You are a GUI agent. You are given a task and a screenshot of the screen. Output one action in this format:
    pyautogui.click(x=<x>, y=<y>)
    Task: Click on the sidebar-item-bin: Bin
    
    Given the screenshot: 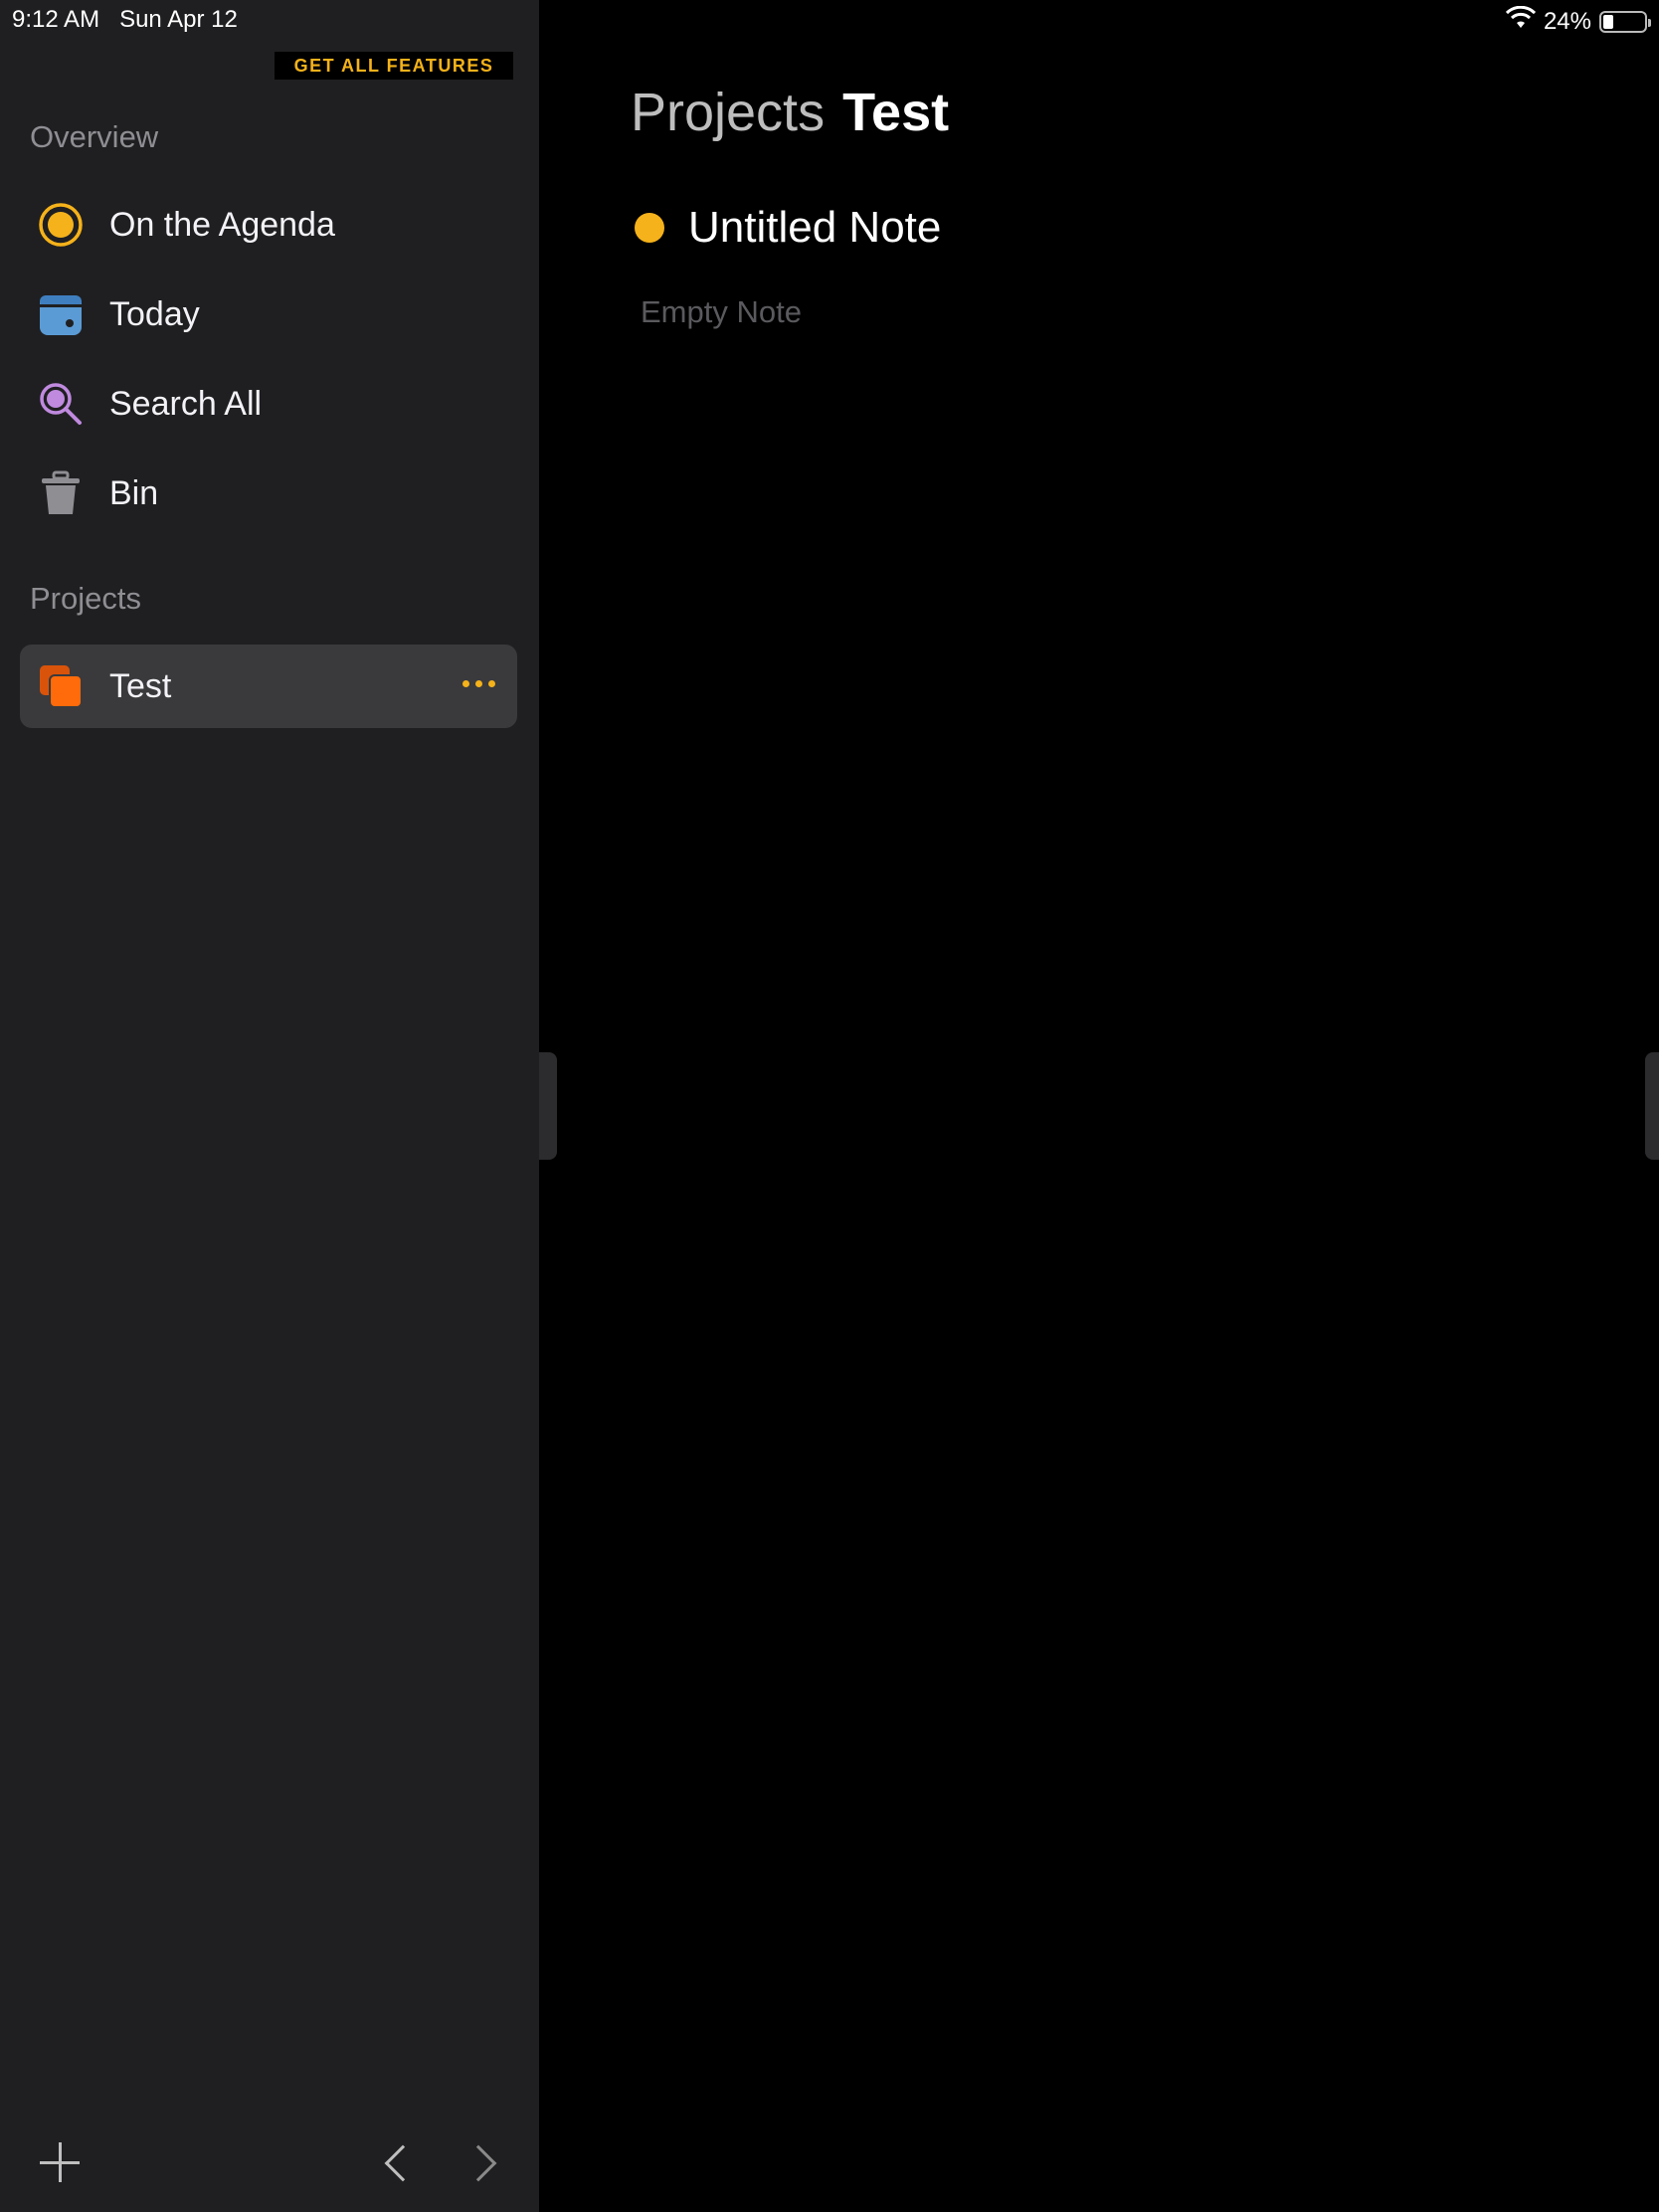 What is the action you would take?
    pyautogui.click(x=268, y=493)
    